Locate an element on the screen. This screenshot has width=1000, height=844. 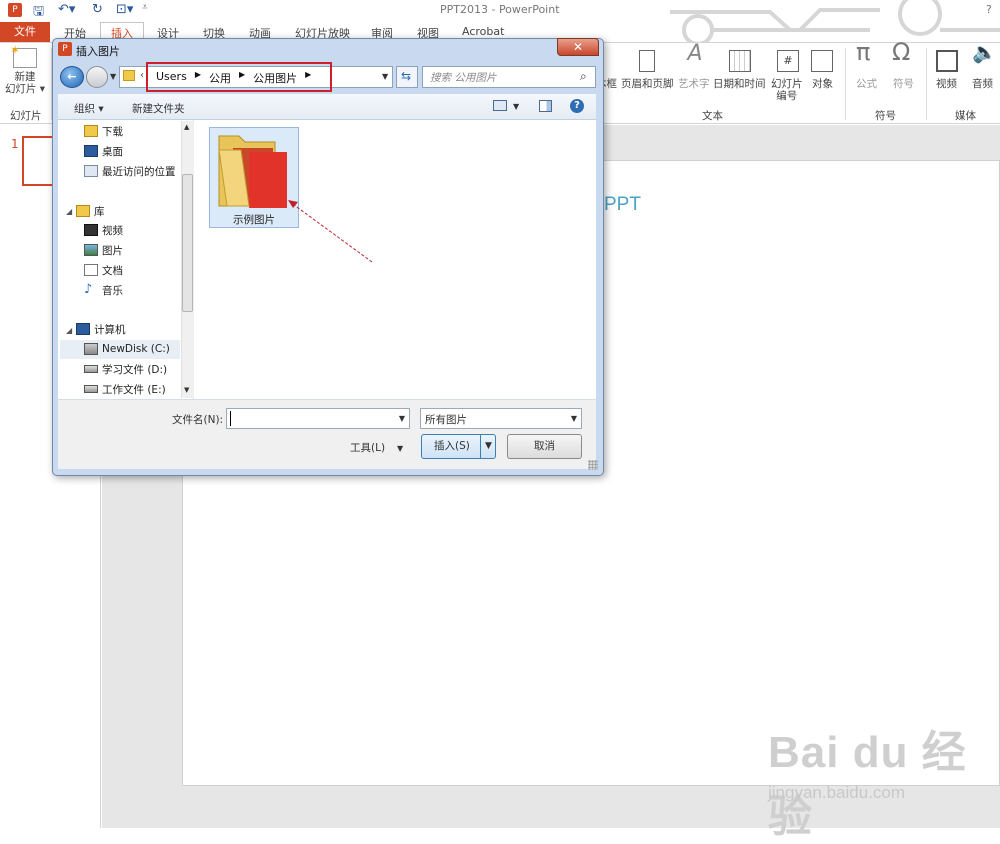
refresh-icon: ⇆ is located at coordinates (406, 76).